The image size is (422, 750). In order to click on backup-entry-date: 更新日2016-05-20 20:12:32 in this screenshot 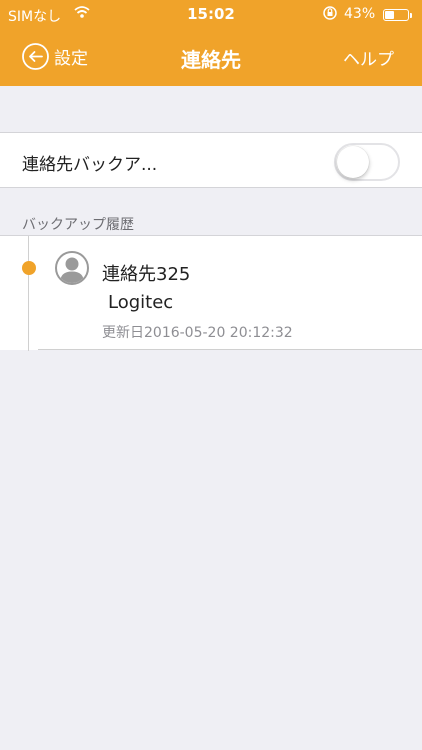, I will do `click(197, 333)`.